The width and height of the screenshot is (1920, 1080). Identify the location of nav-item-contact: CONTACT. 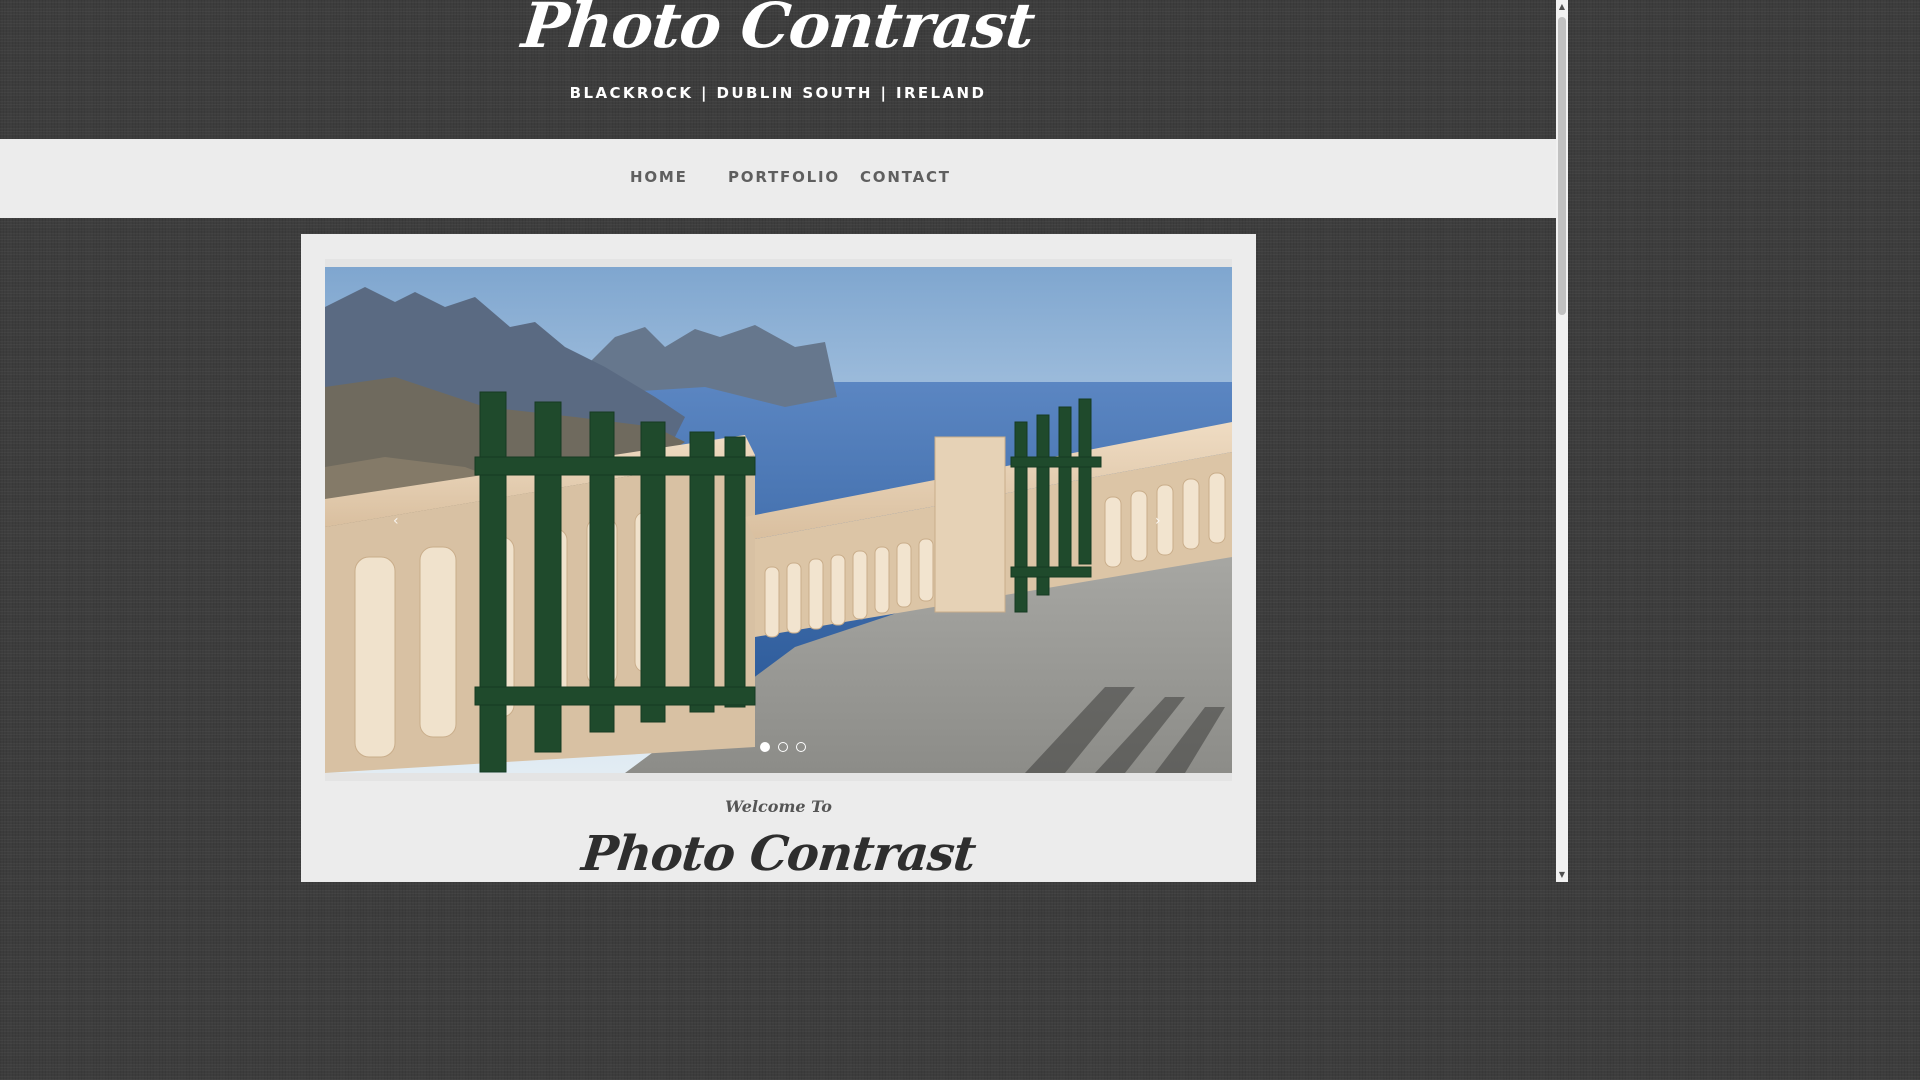
(905, 177).